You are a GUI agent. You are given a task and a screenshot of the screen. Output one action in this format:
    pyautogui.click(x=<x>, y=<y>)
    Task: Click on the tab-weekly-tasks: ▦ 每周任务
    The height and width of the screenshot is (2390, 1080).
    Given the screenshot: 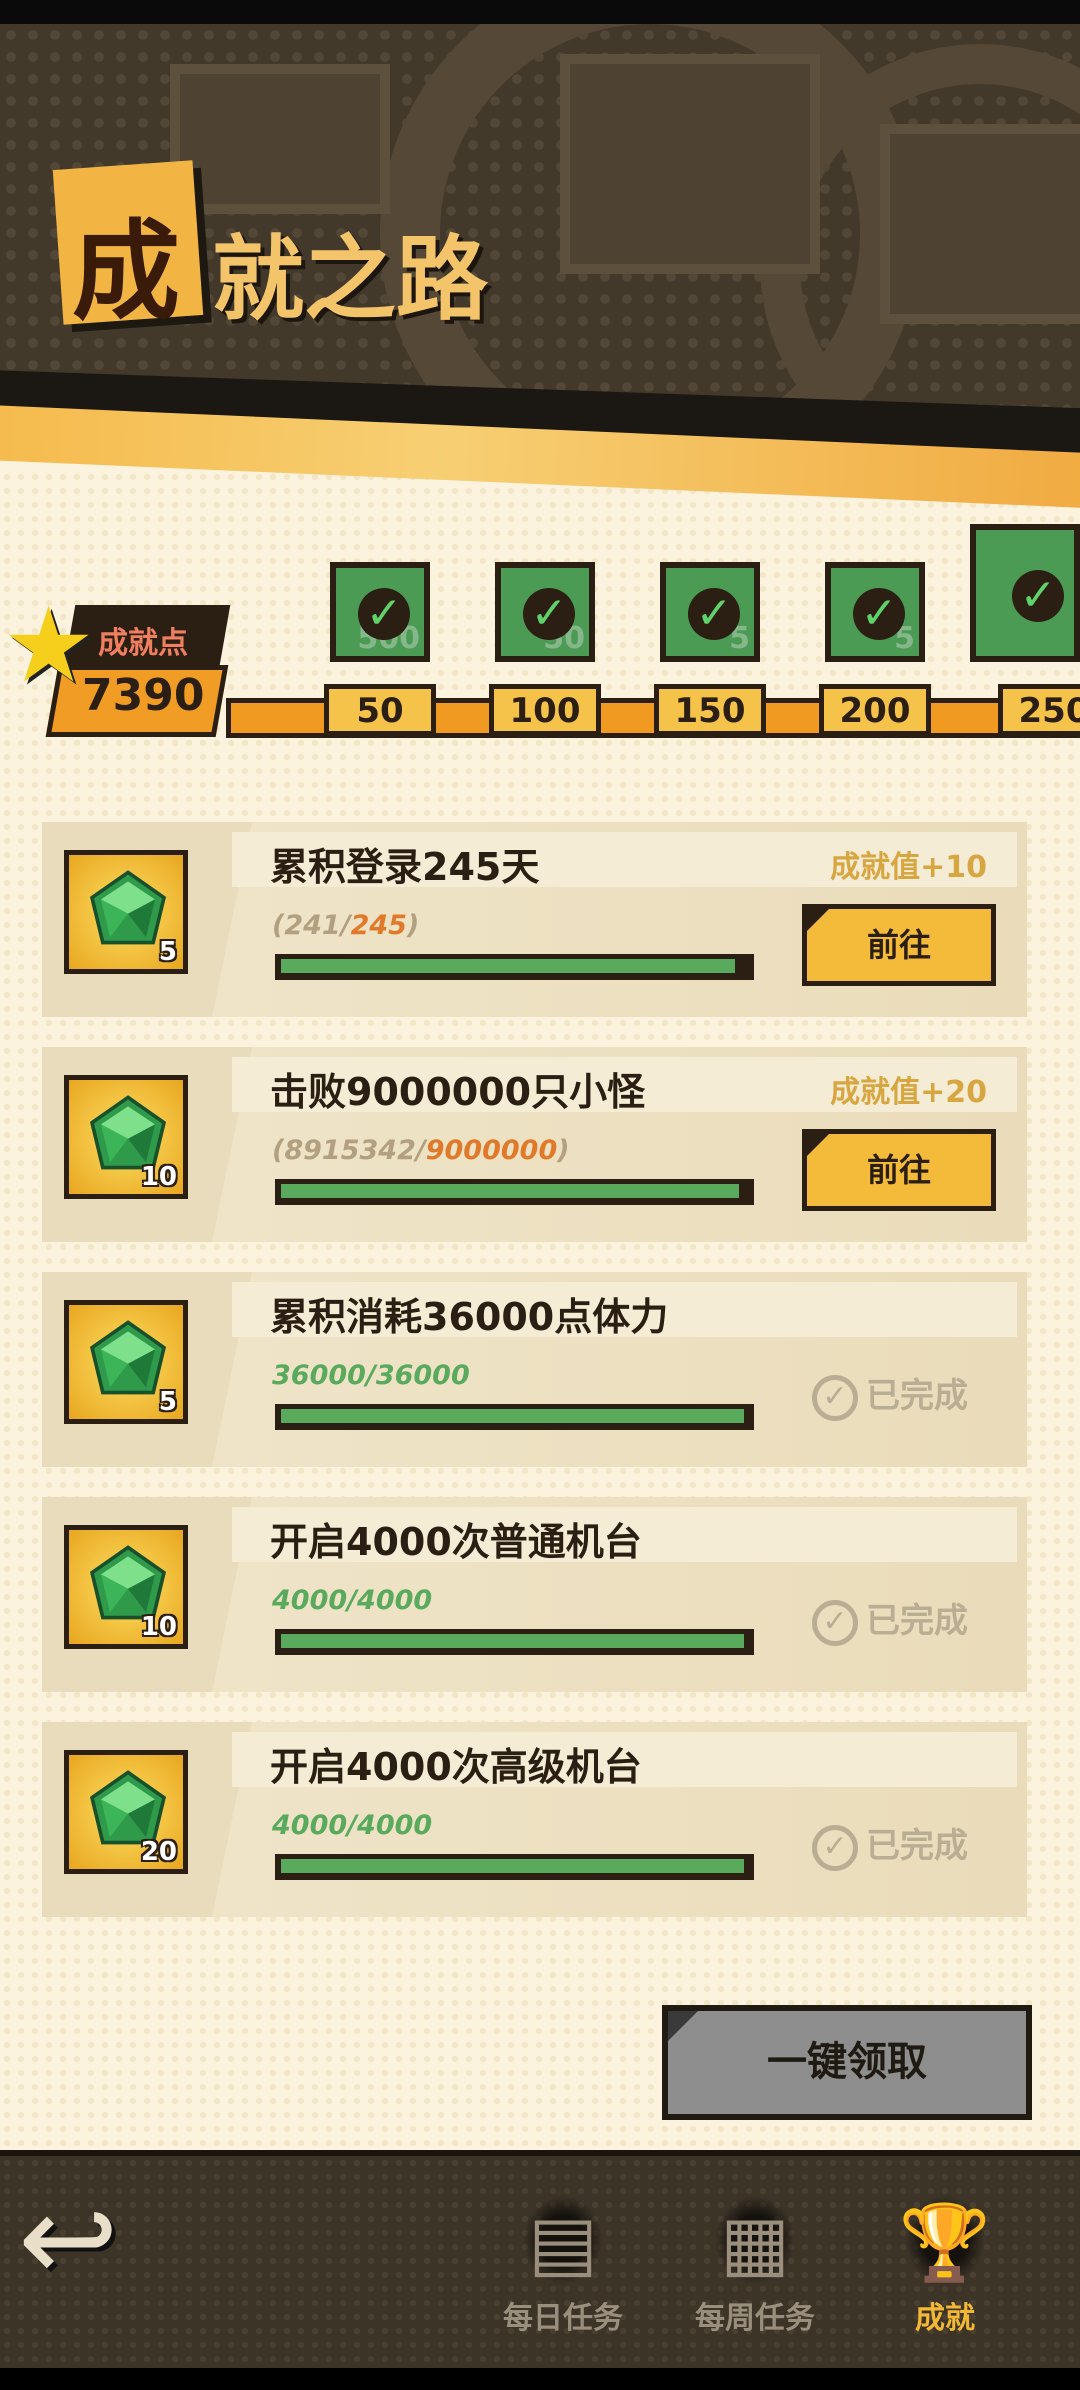 What is the action you would take?
    pyautogui.click(x=755, y=2260)
    